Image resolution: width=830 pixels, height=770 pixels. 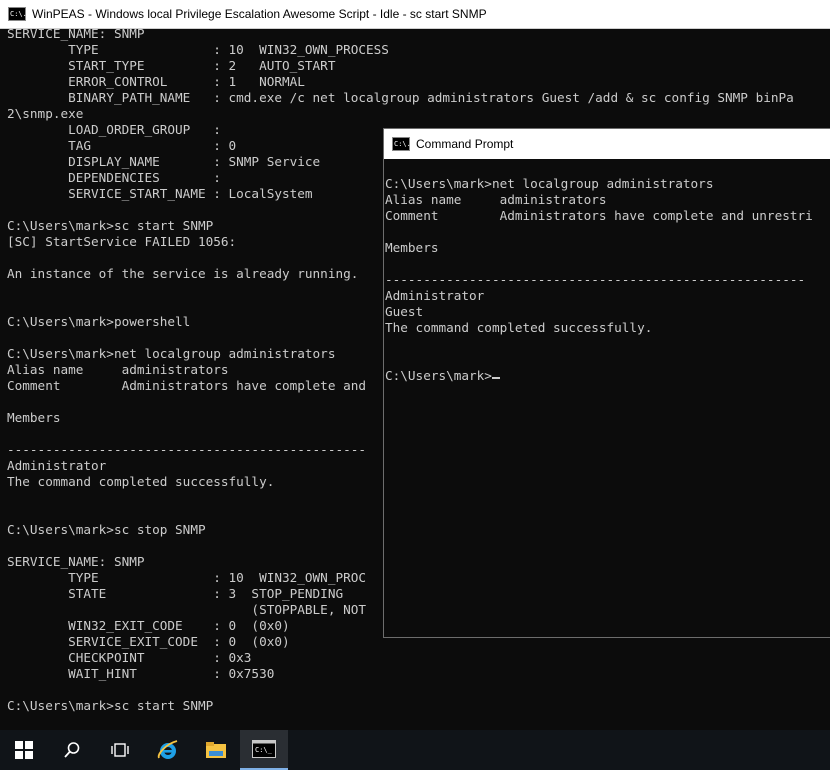 I want to click on console-line: Alias name administrators, so click(x=496, y=199).